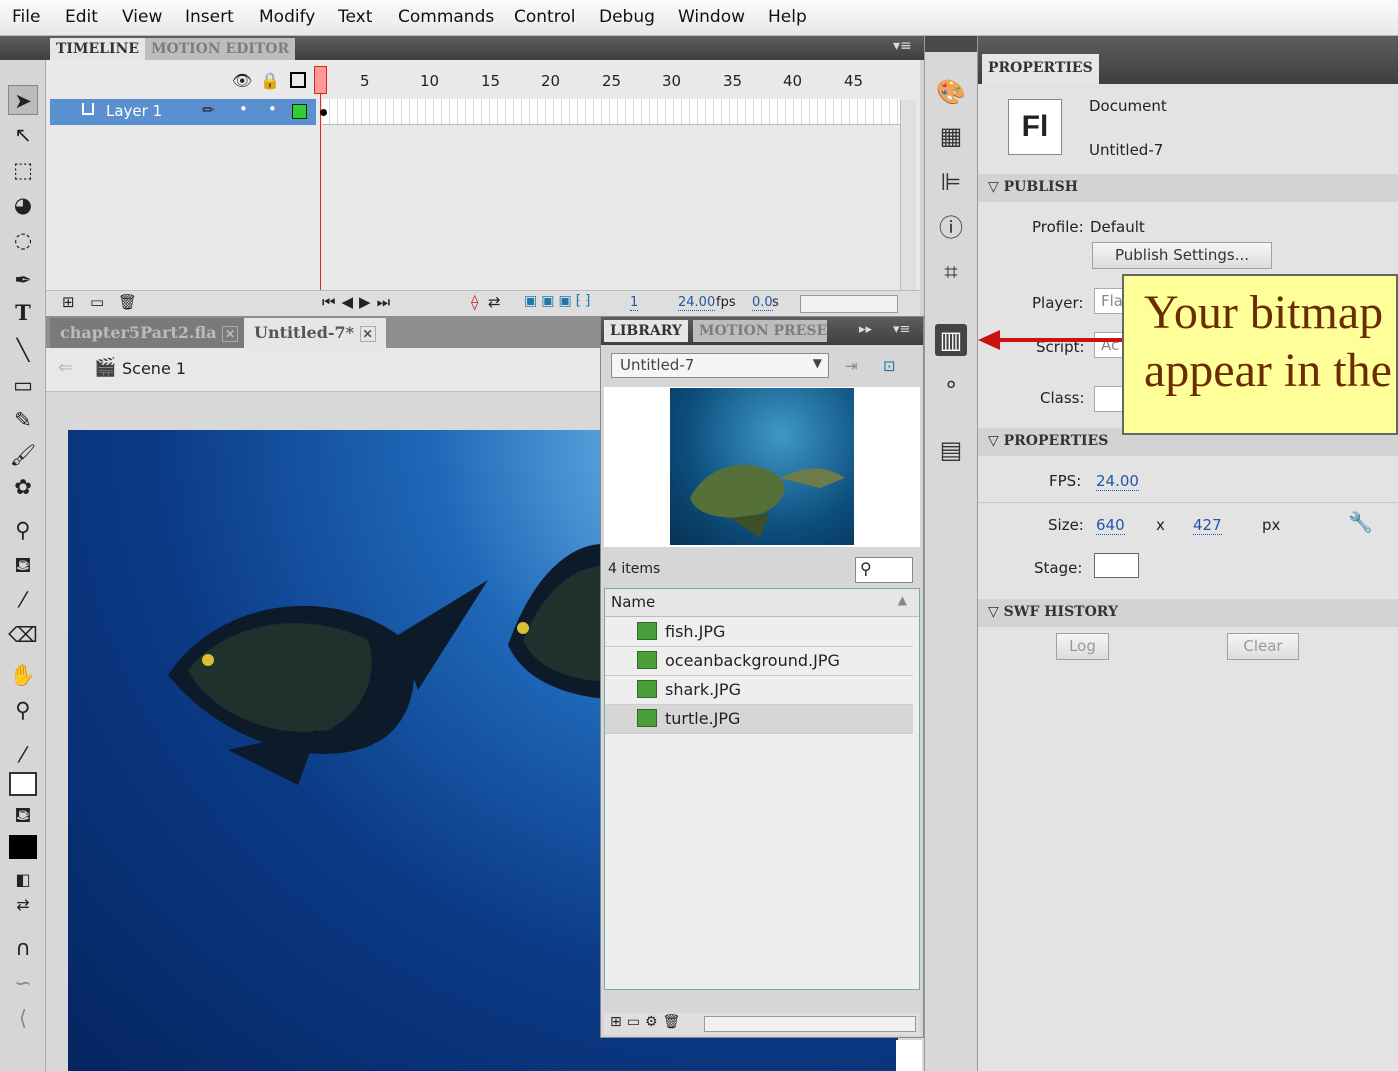 The width and height of the screenshot is (1398, 1071). I want to click on library-search-field: ⚲, so click(884, 570).